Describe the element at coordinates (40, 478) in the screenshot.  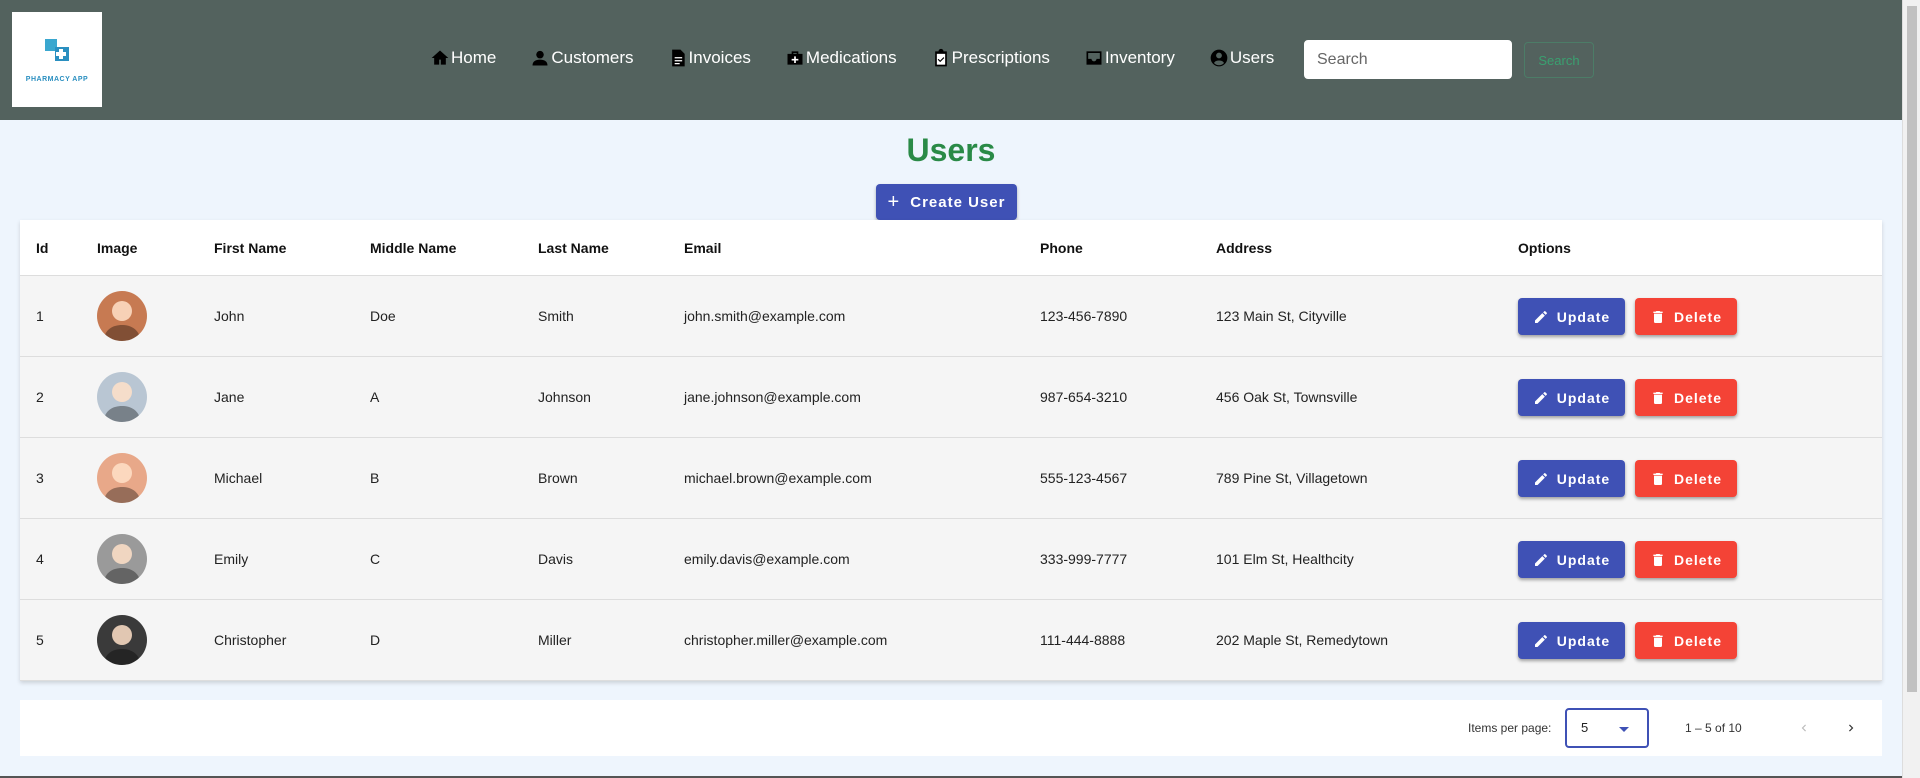
I see `cell-id: 3` at that location.